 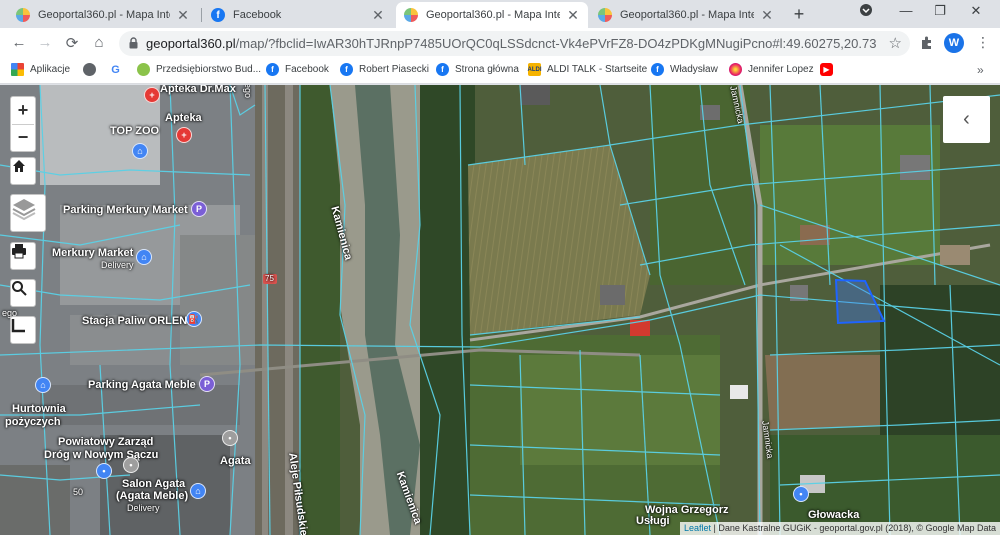 I want to click on bookmark-label: ALDI TALK - Startseite, so click(x=597, y=69).